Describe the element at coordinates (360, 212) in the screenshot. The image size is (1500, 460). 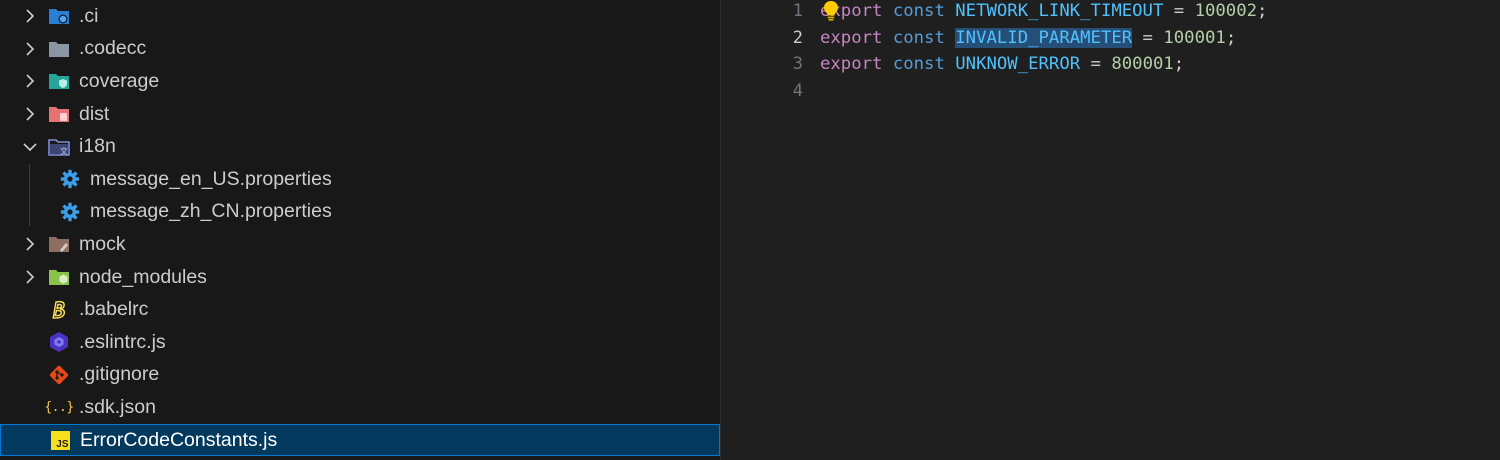
I see `tree-item-message-zh-cn: message_zh_CN.properties` at that location.